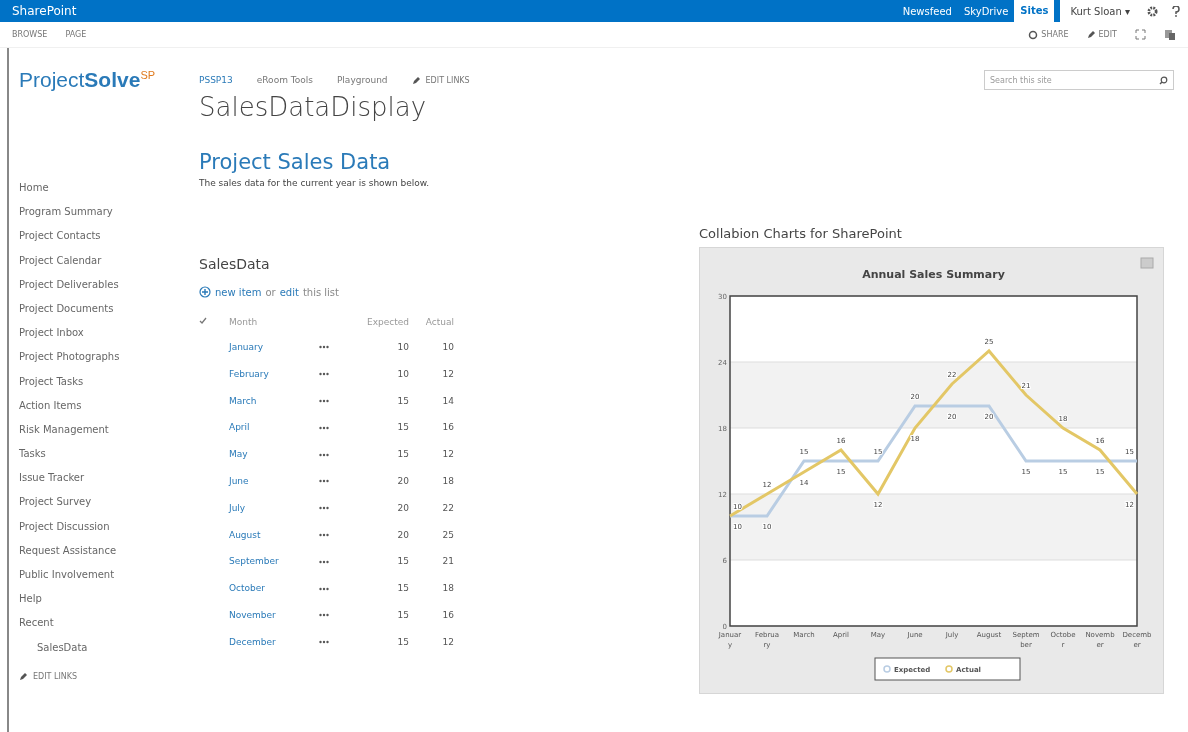 This screenshot has width=1188, height=732. Describe the element at coordinates (109, 236) in the screenshot. I see `nav-link: Project Contacts` at that location.